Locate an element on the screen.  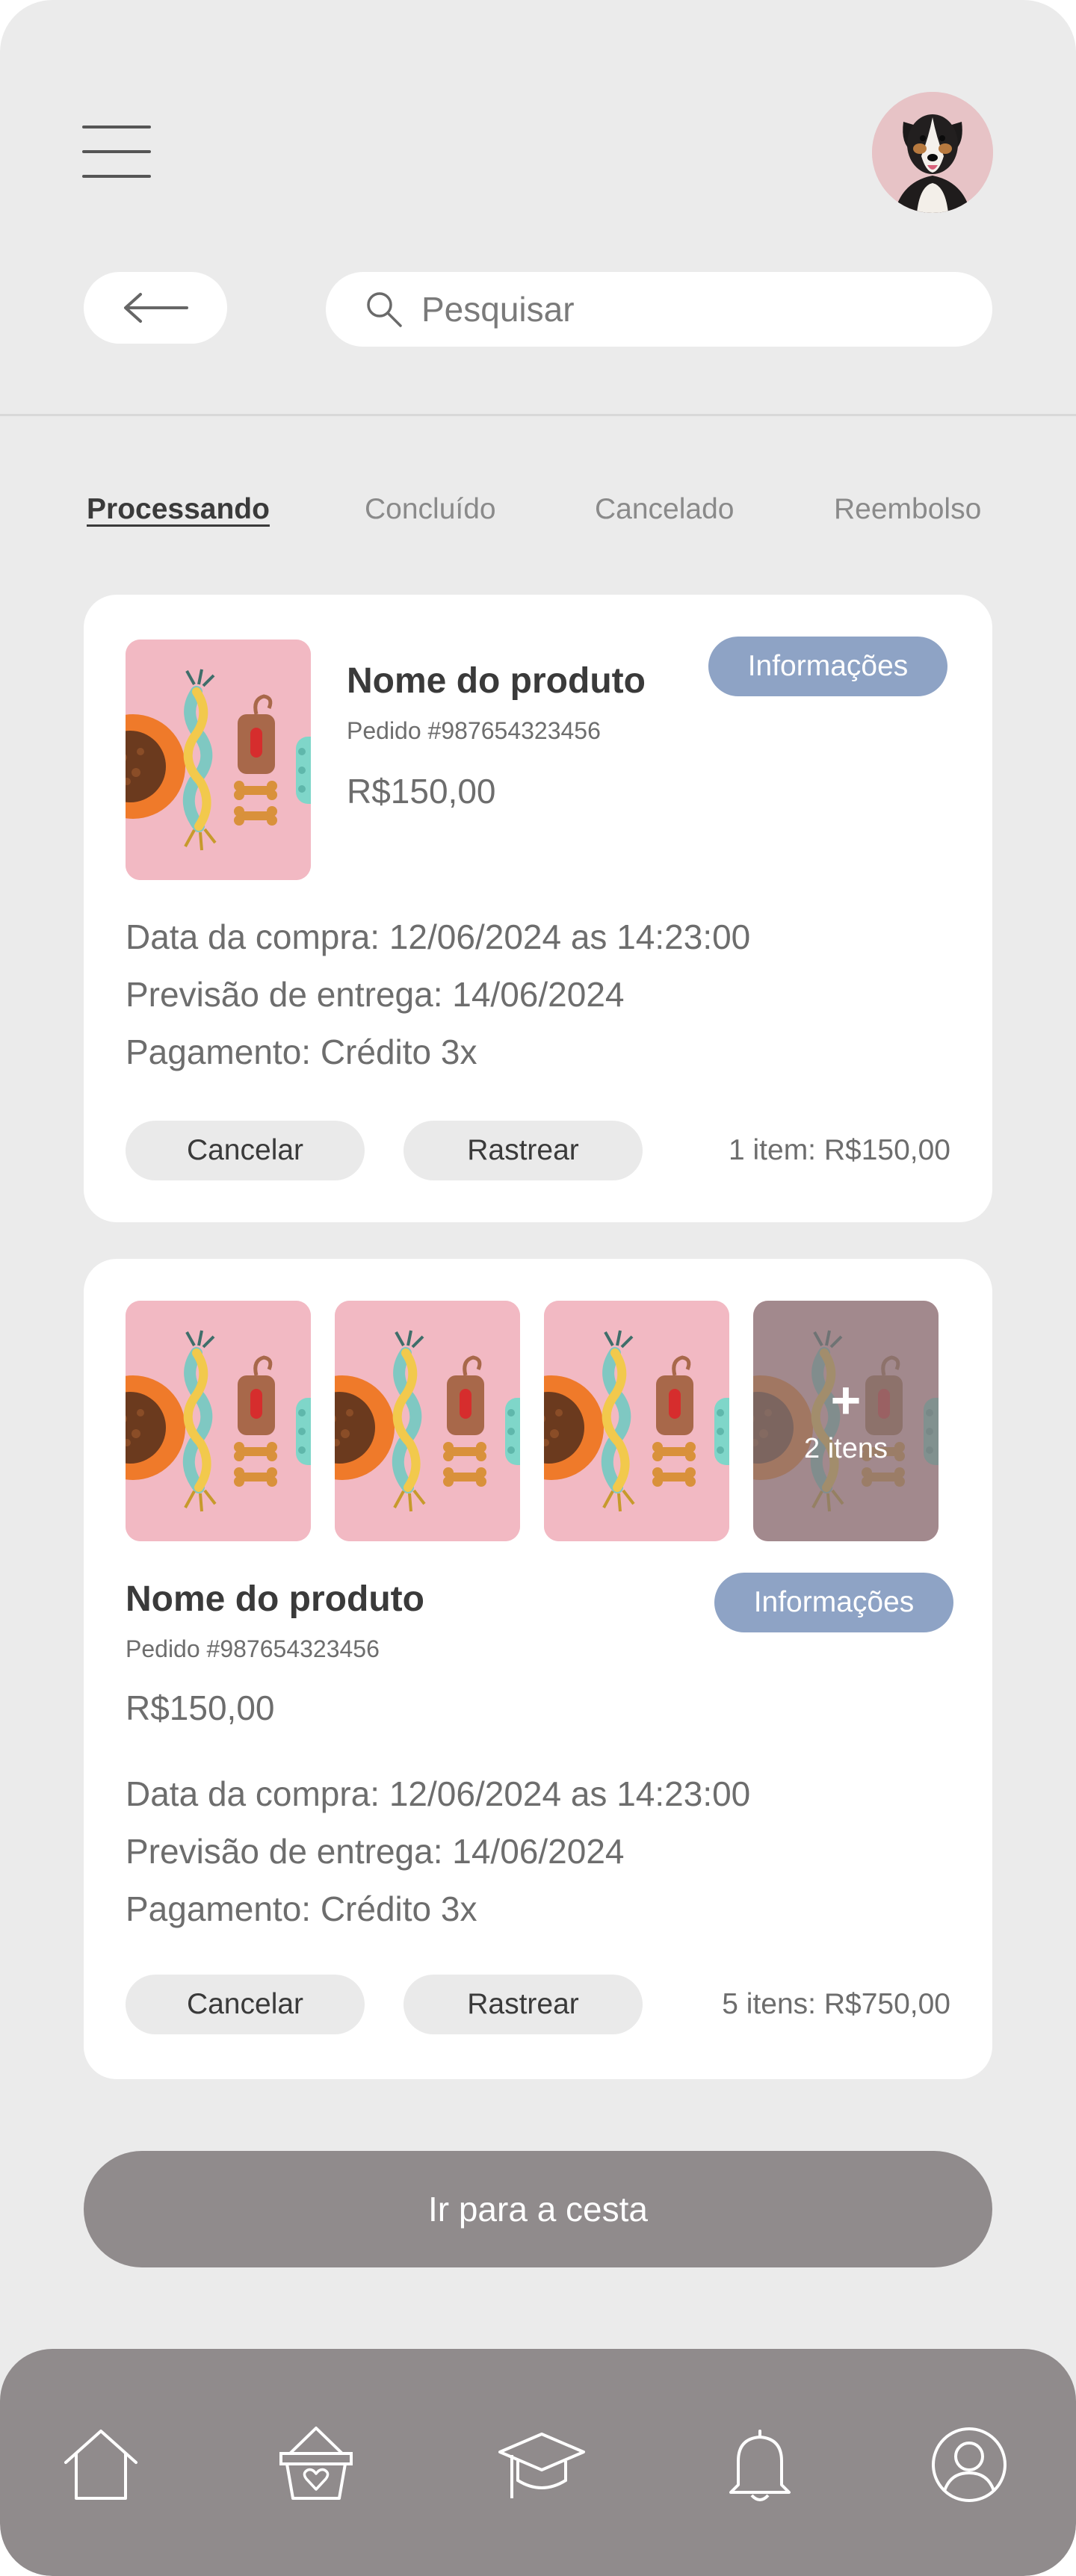
divider is located at coordinates (538, 415).